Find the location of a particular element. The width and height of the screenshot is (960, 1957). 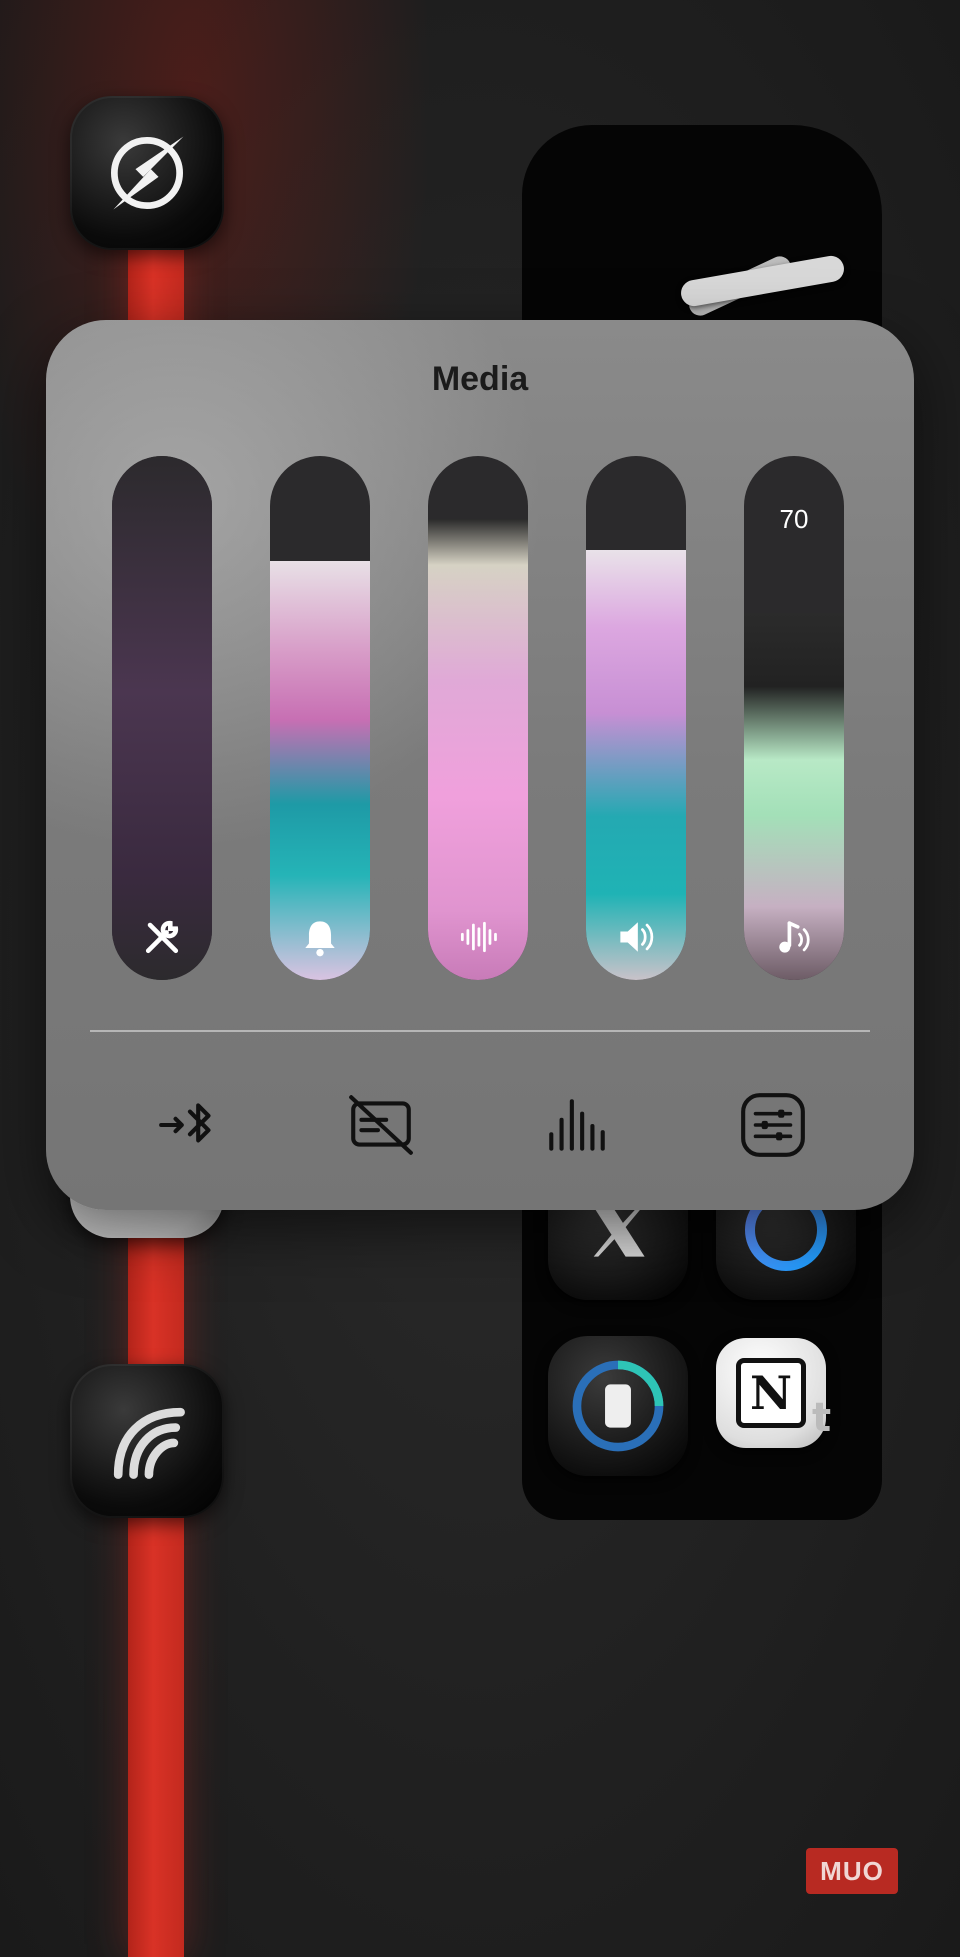

accessibility-tools-icon is located at coordinates (162, 937).